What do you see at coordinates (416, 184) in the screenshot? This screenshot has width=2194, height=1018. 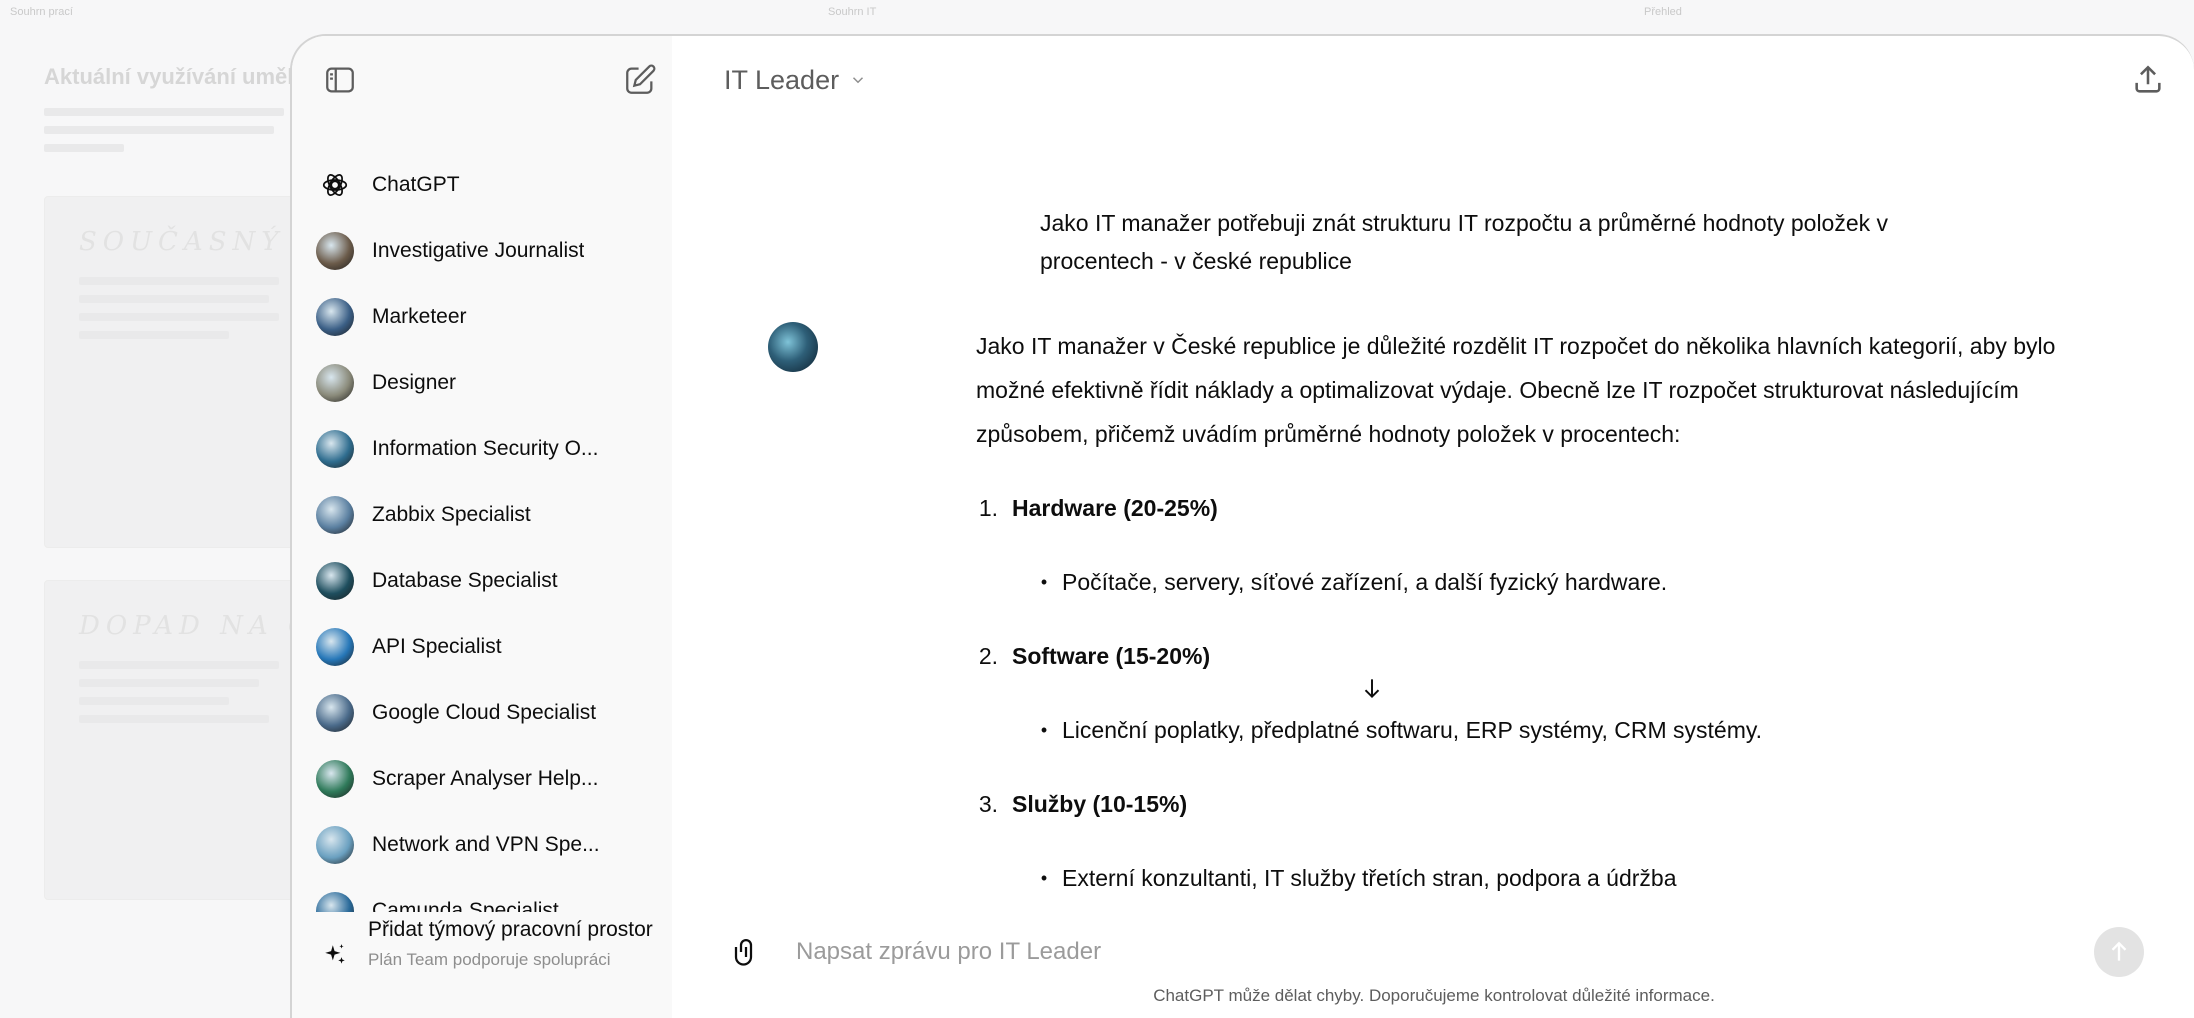 I see `sidebar-item-label: ChatGPT` at bounding box center [416, 184].